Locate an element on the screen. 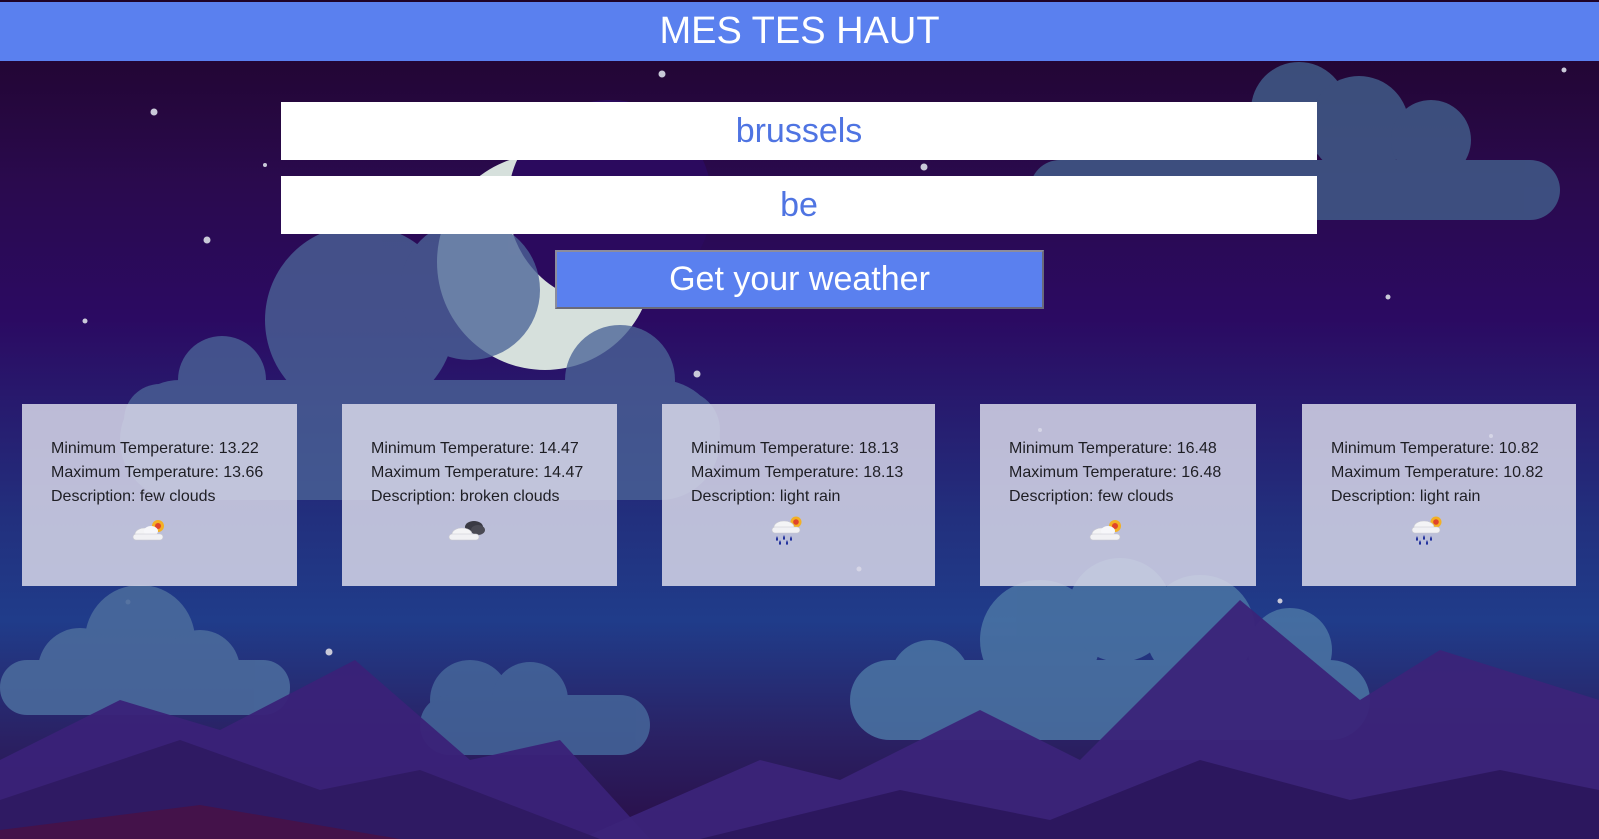 This screenshot has height=839, width=1599. app-header: MES TES HAUT is located at coordinates (799, 31).